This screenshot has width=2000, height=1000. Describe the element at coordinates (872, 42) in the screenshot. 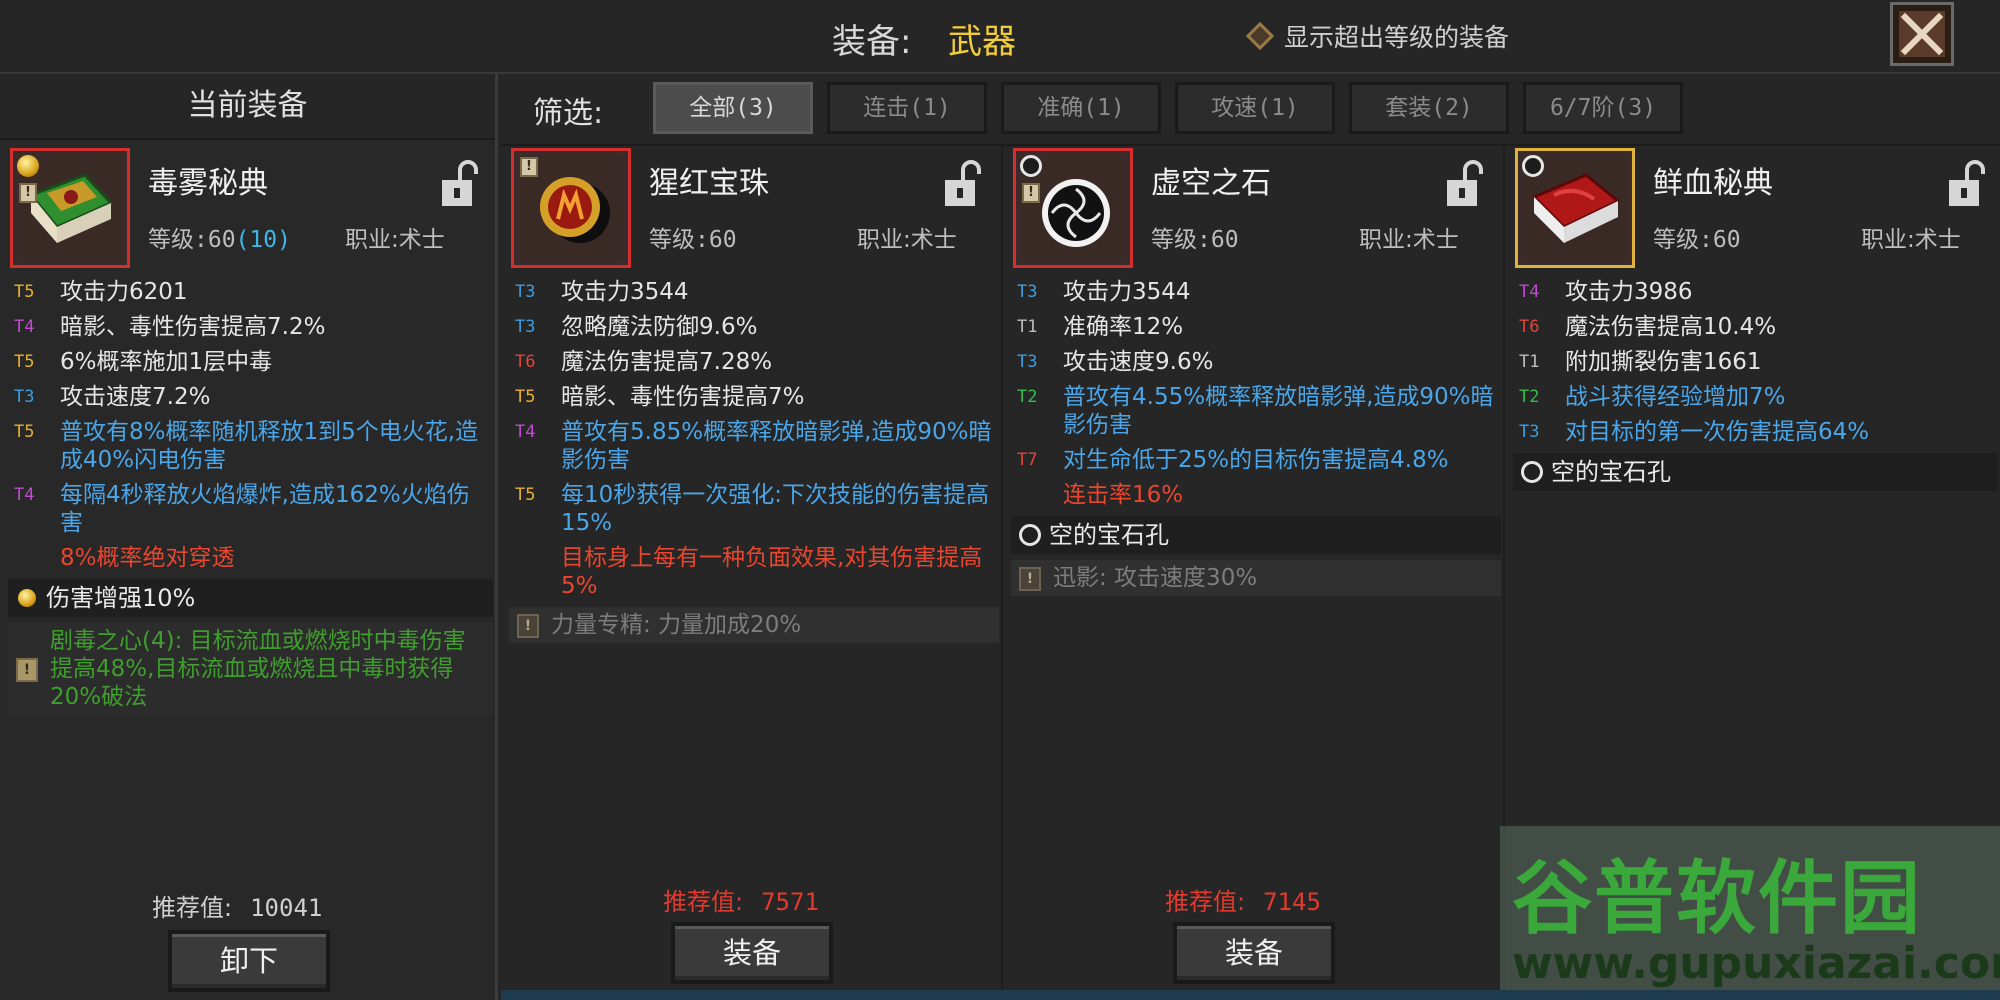

I see `equip-slot-label: 装备:` at that location.